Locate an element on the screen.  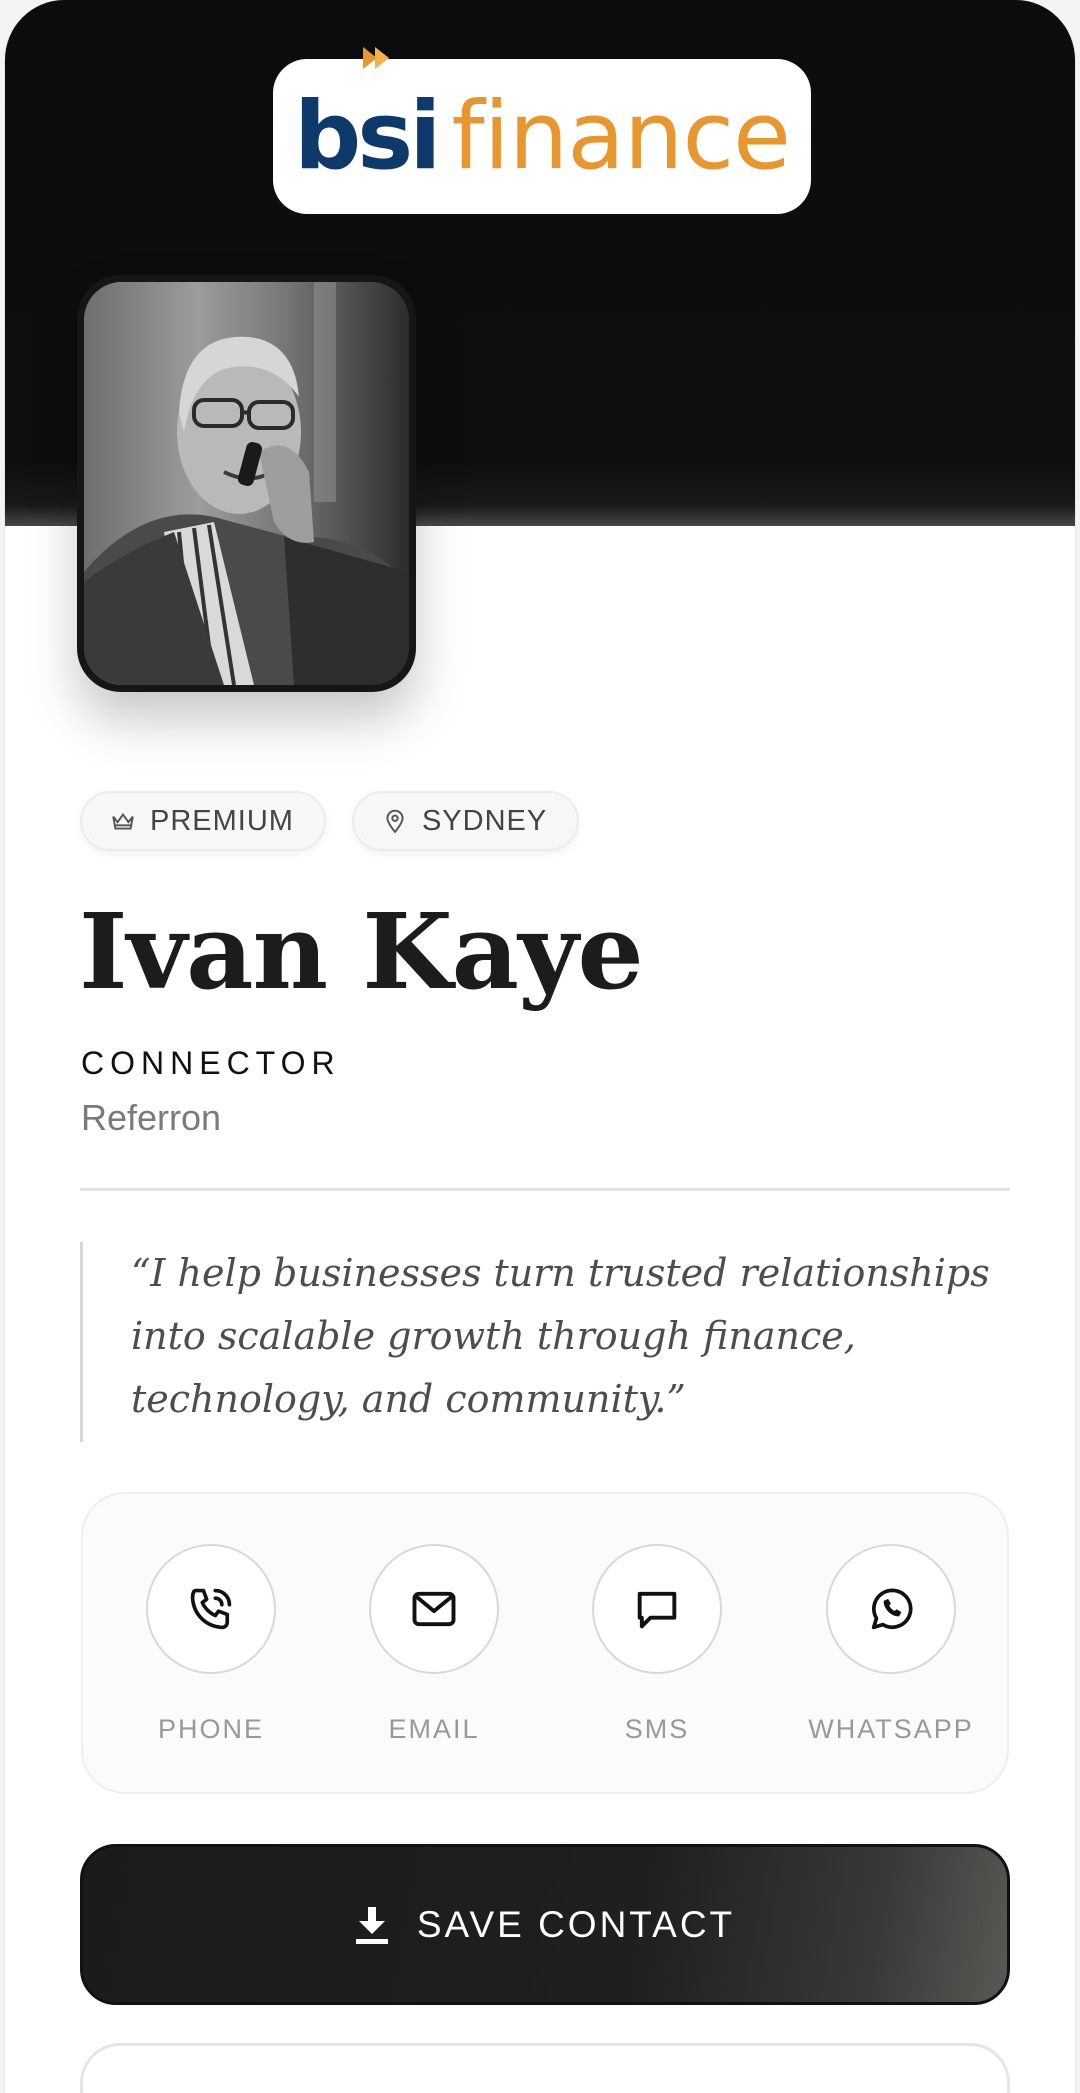
person-role: CONNECTOR is located at coordinates (211, 1063).